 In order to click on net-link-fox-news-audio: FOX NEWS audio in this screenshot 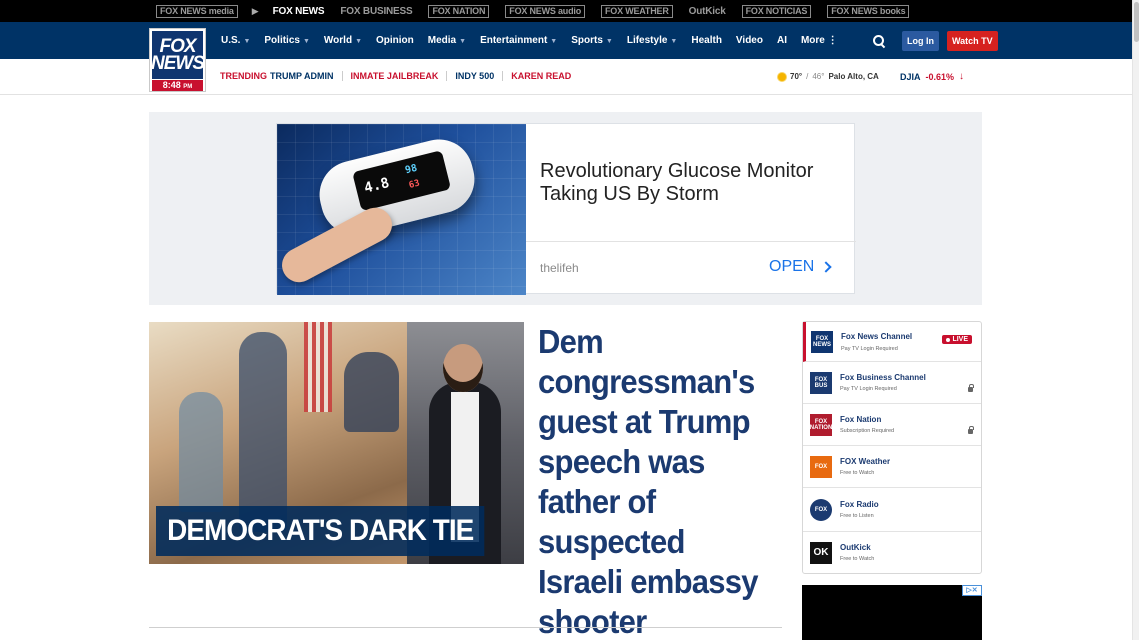, I will do `click(545, 11)`.